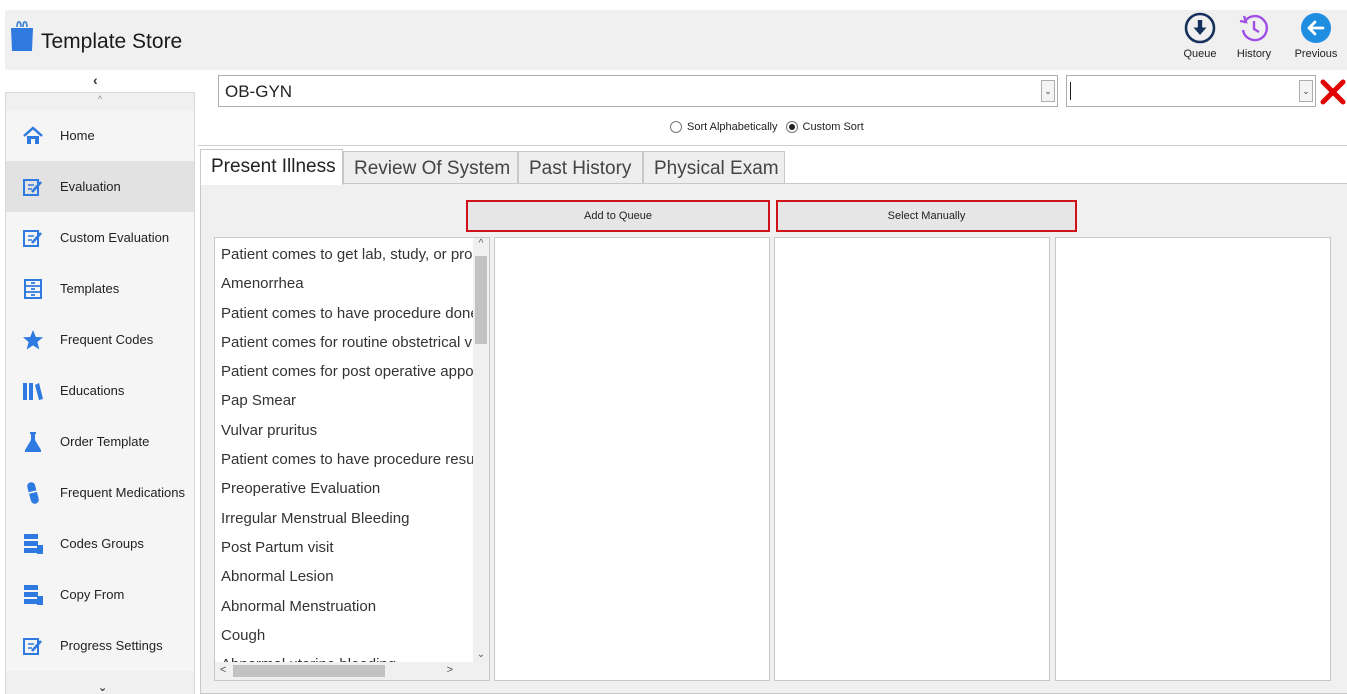  What do you see at coordinates (833, 127) in the screenshot?
I see `custom-sort-label: Custom Sort` at bounding box center [833, 127].